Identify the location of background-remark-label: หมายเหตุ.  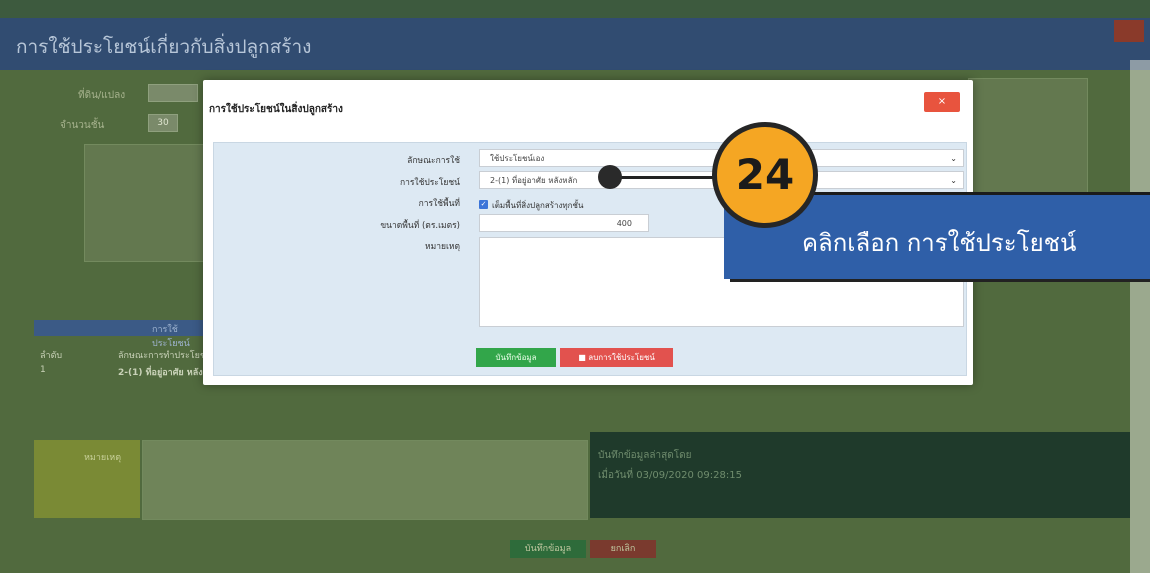
(103, 458).